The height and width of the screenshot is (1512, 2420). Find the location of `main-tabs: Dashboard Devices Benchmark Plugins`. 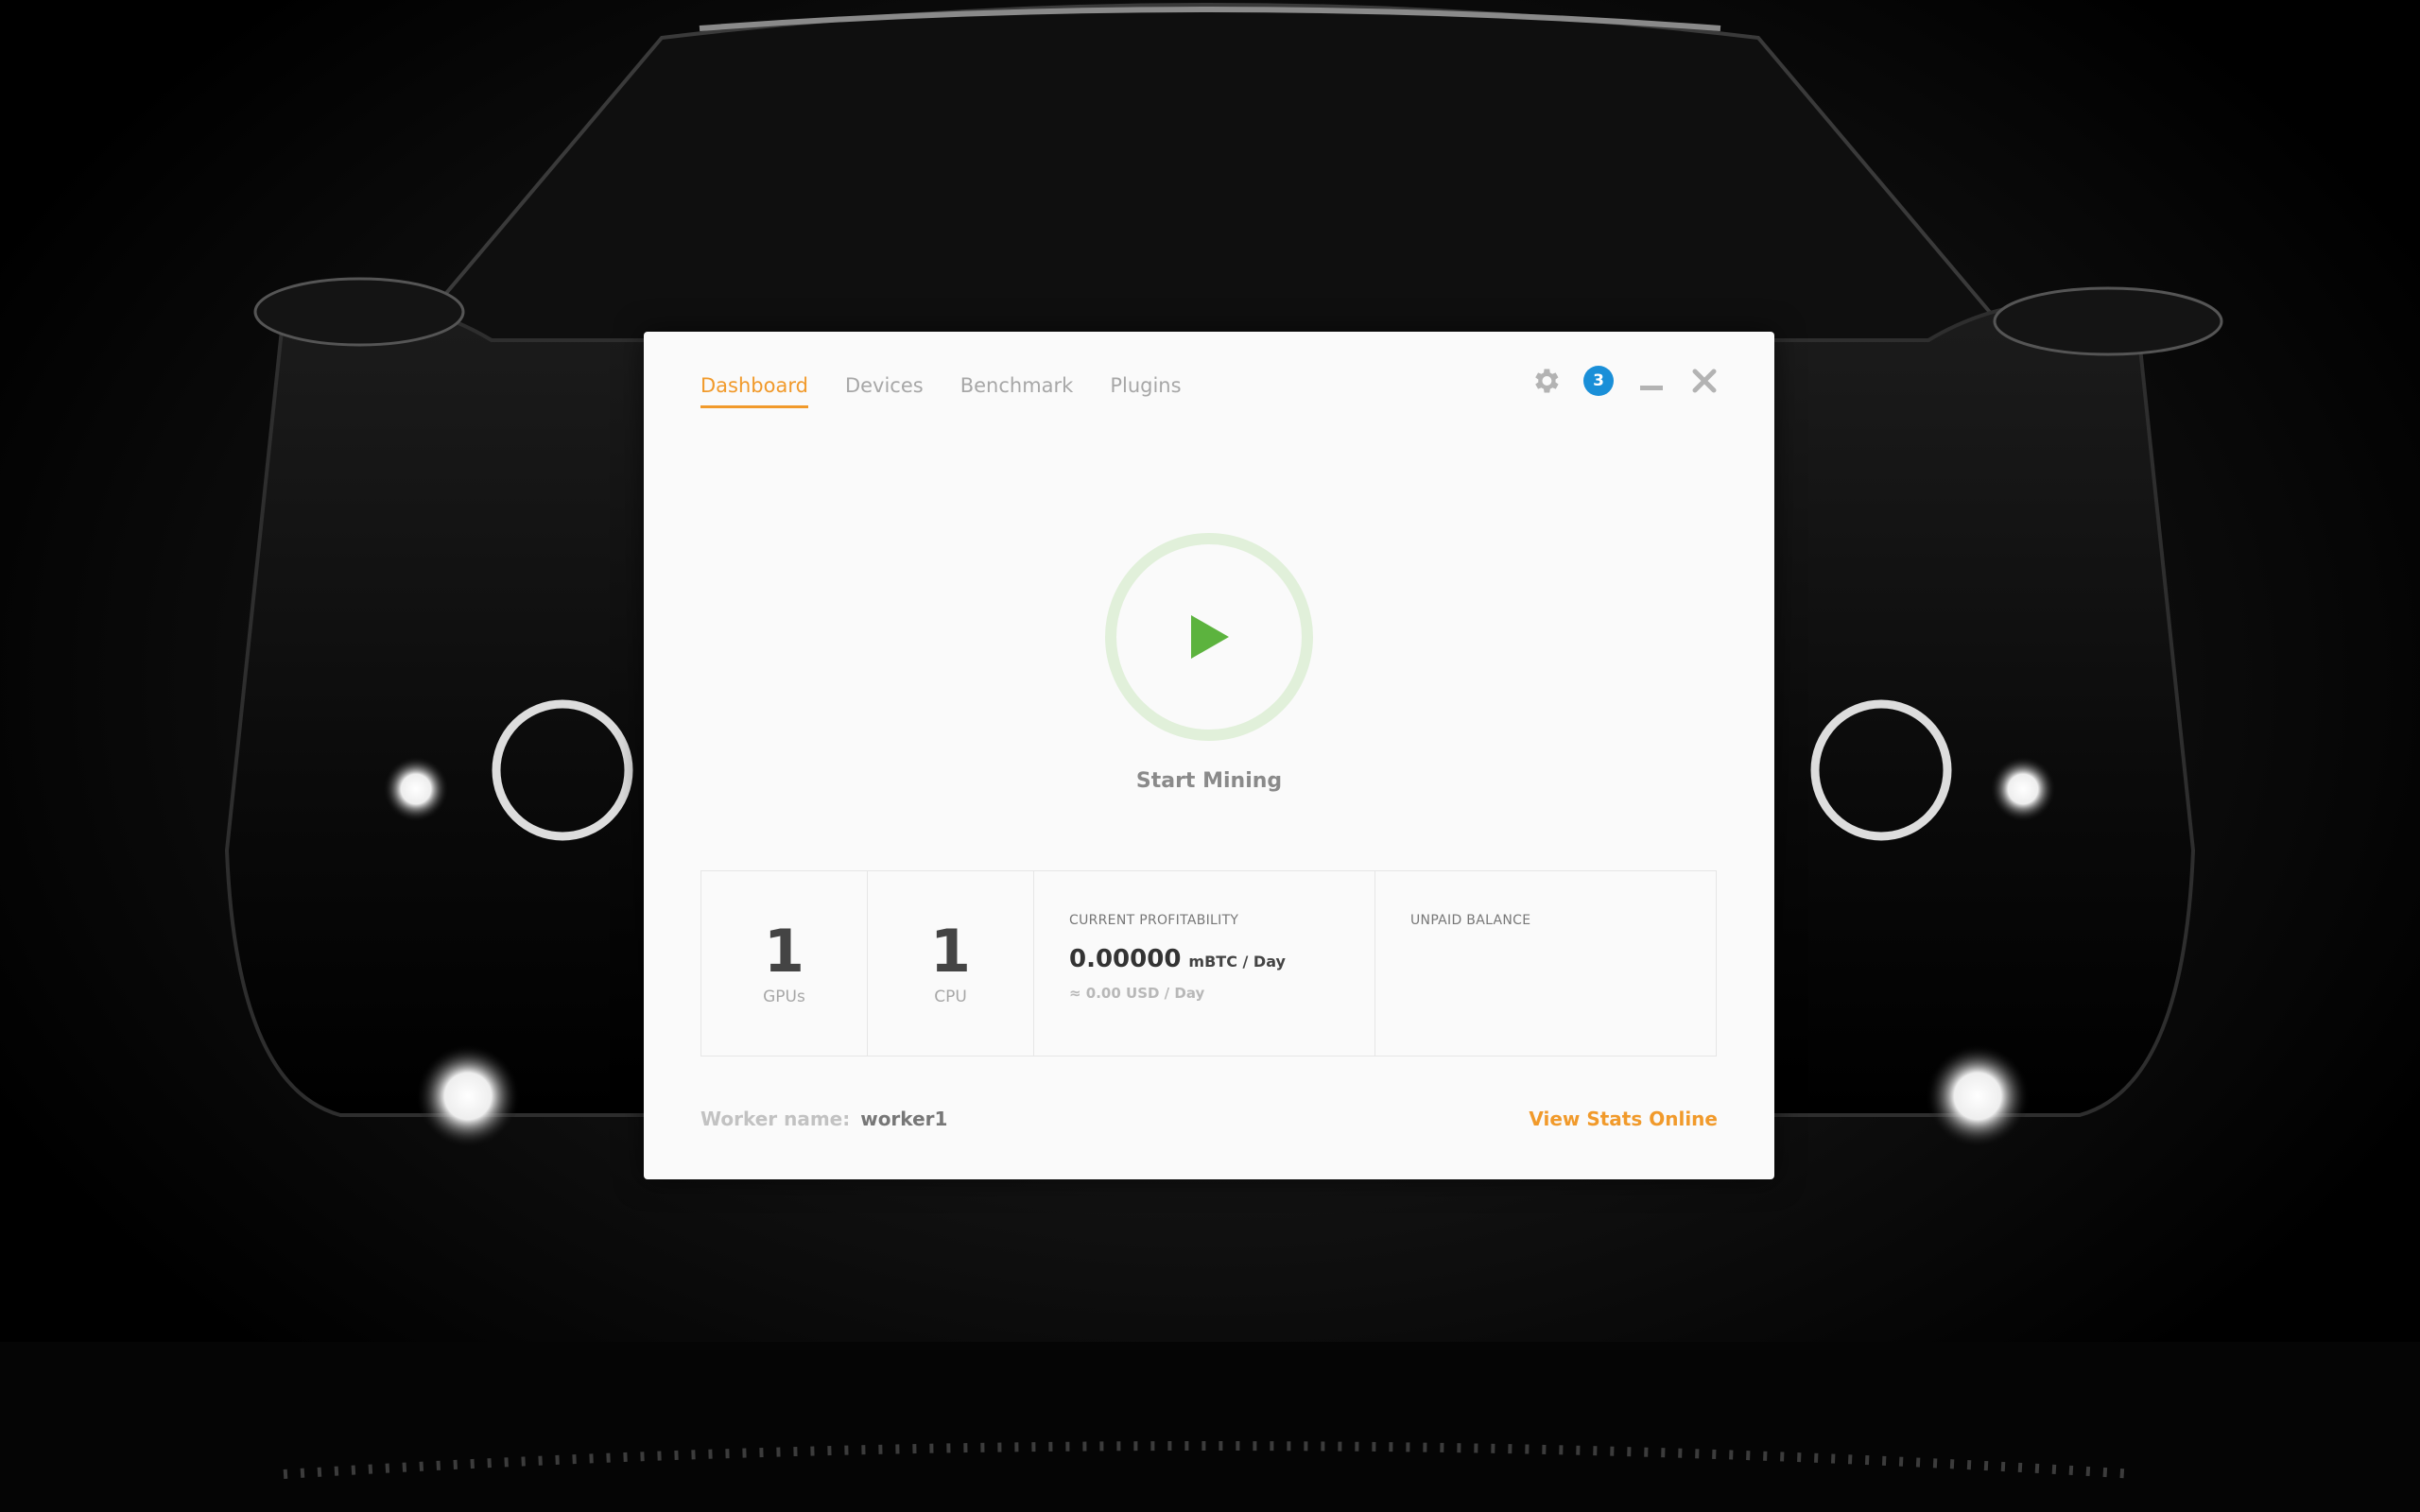

main-tabs: Dashboard Devices Benchmark Plugins is located at coordinates (941, 390).